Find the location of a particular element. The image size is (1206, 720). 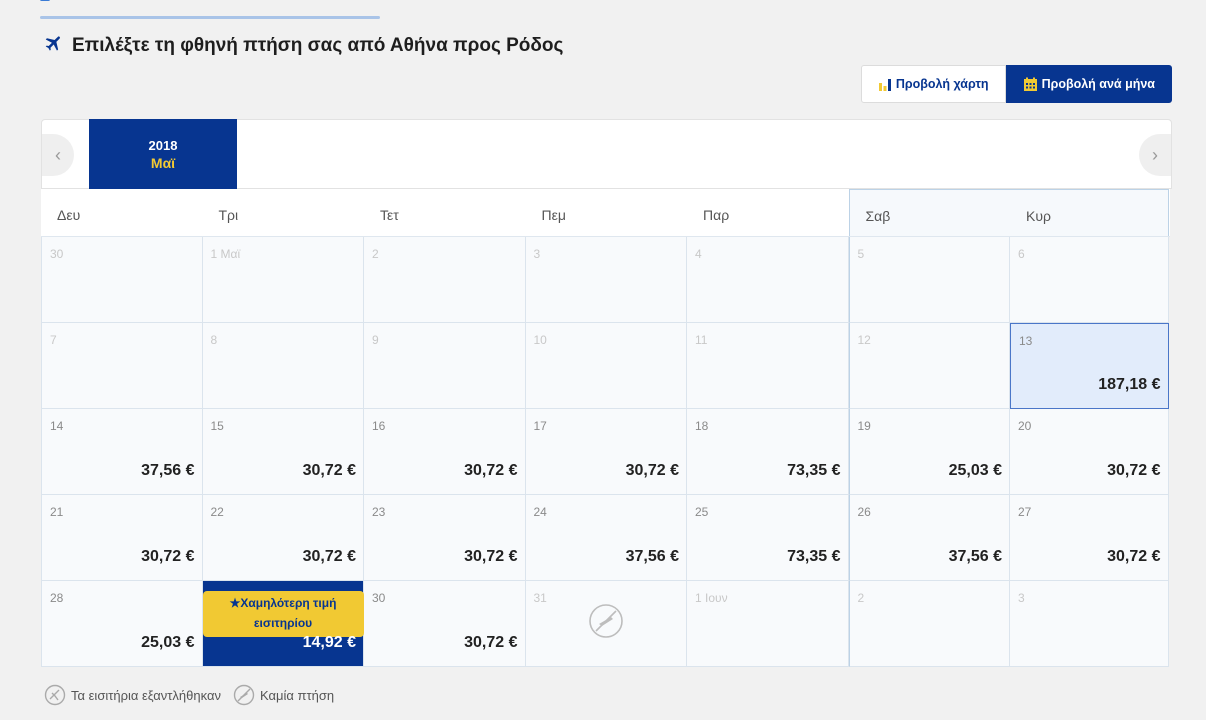

calendar-day-cell: 8 is located at coordinates (283, 366).